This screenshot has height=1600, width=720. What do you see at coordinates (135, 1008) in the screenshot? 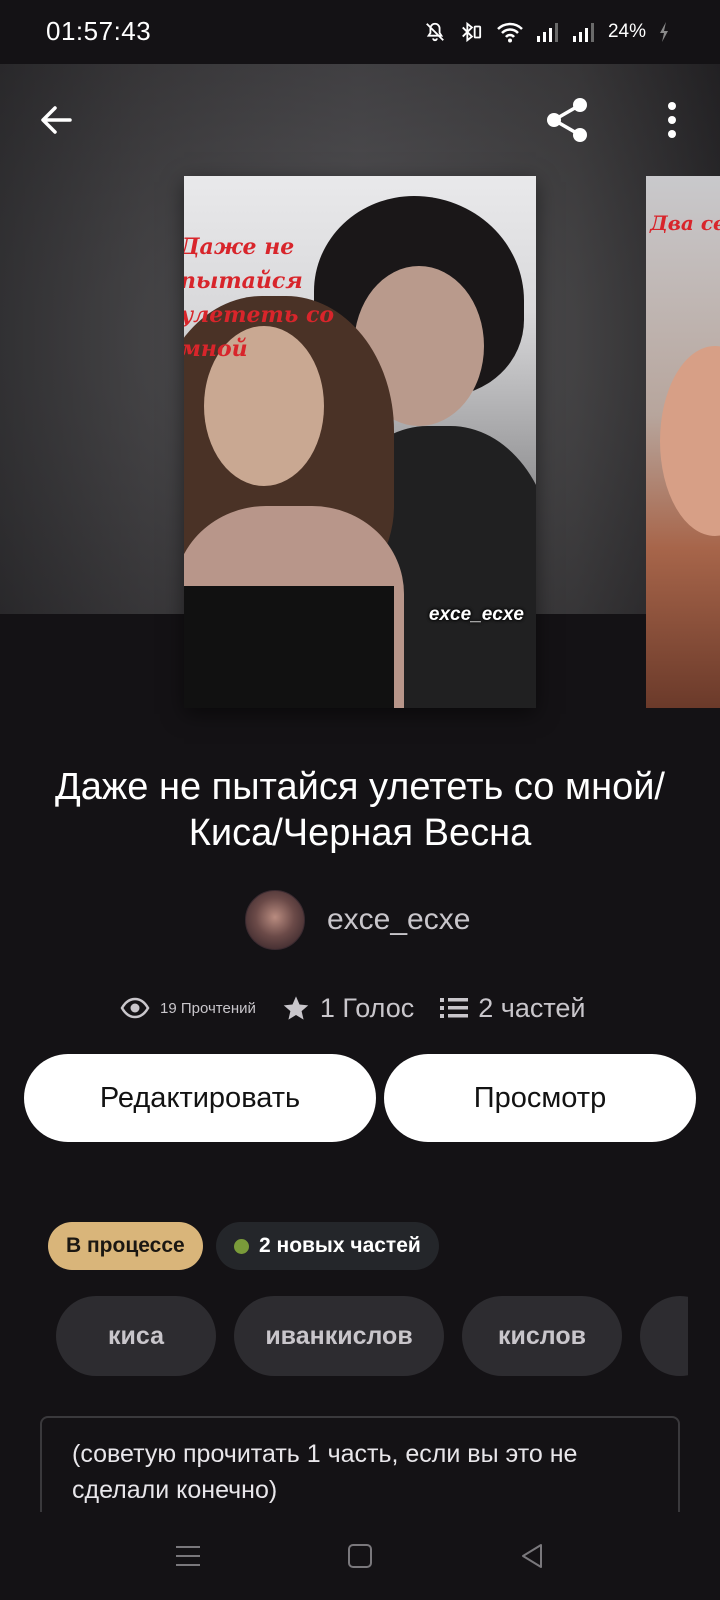
I see `eye-icon` at bounding box center [135, 1008].